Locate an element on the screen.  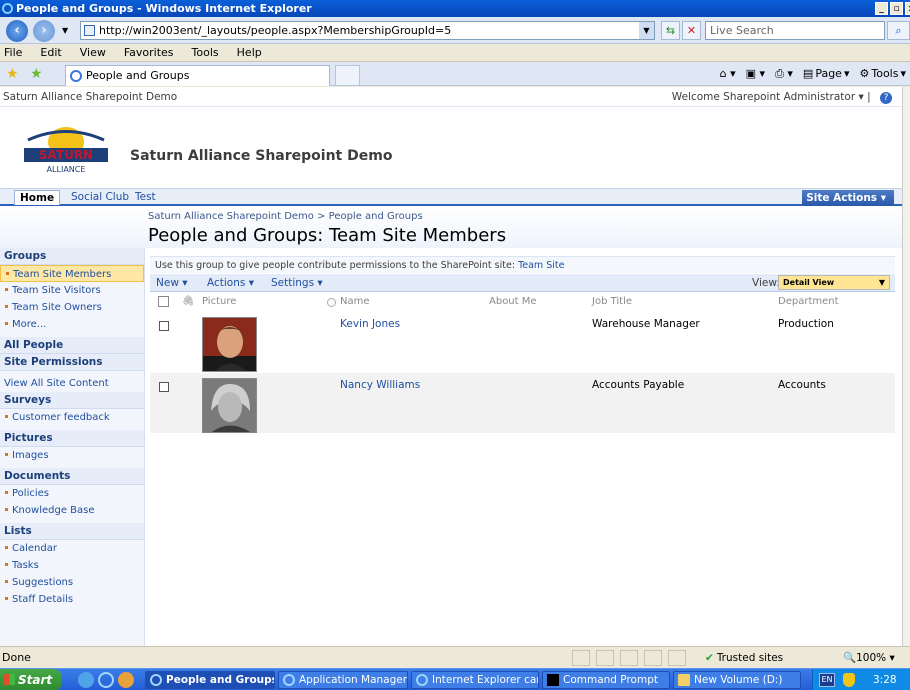
welcome-menu: Welcome Sharepoint Administrator ▾ | ? is located at coordinates (782, 97).